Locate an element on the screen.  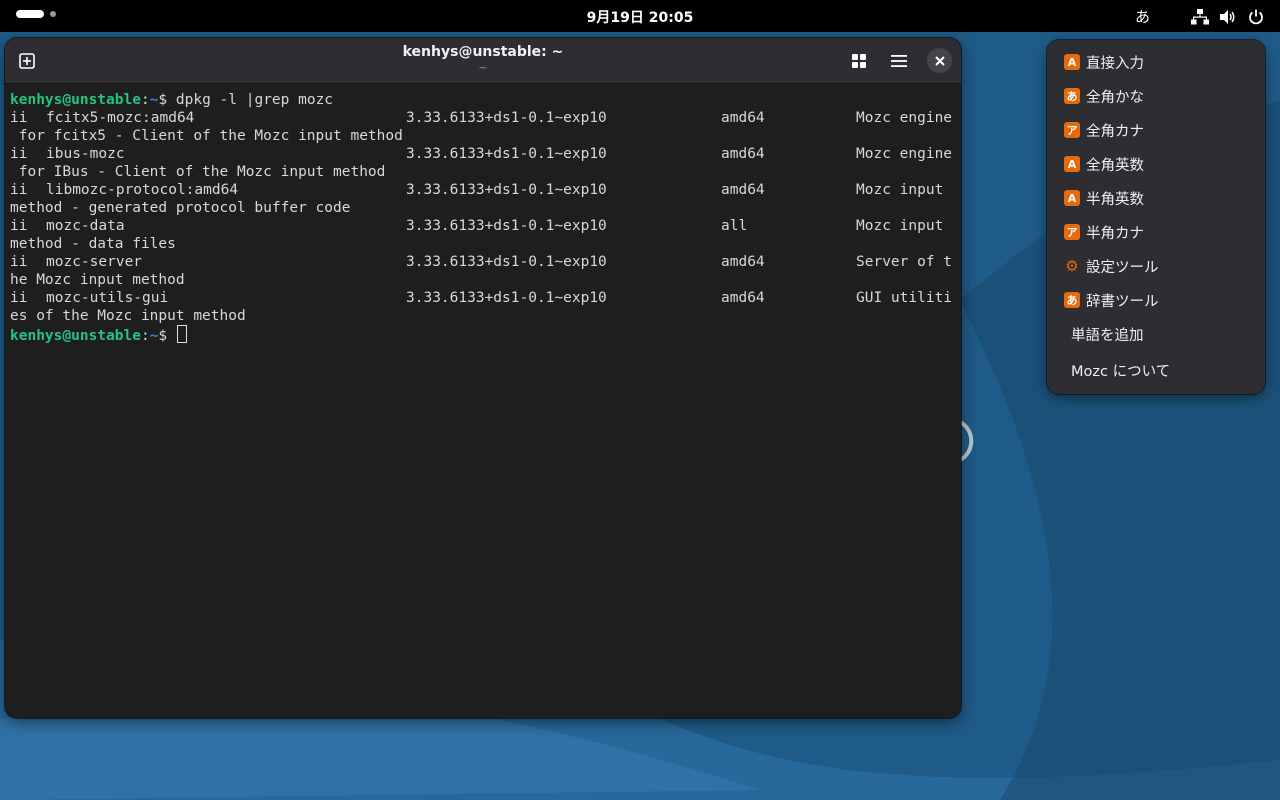
config-tool-icon: ⚙ is located at coordinates (1072, 266).